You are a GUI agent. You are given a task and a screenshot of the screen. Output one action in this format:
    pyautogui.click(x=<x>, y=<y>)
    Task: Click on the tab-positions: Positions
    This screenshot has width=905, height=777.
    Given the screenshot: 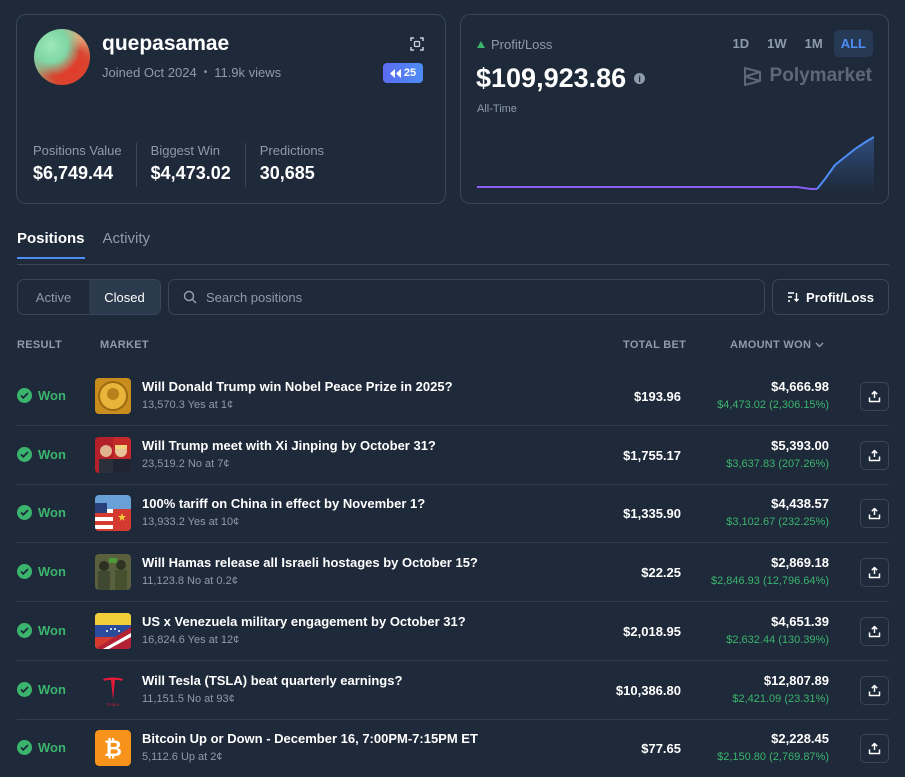 What is the action you would take?
    pyautogui.click(x=51, y=244)
    